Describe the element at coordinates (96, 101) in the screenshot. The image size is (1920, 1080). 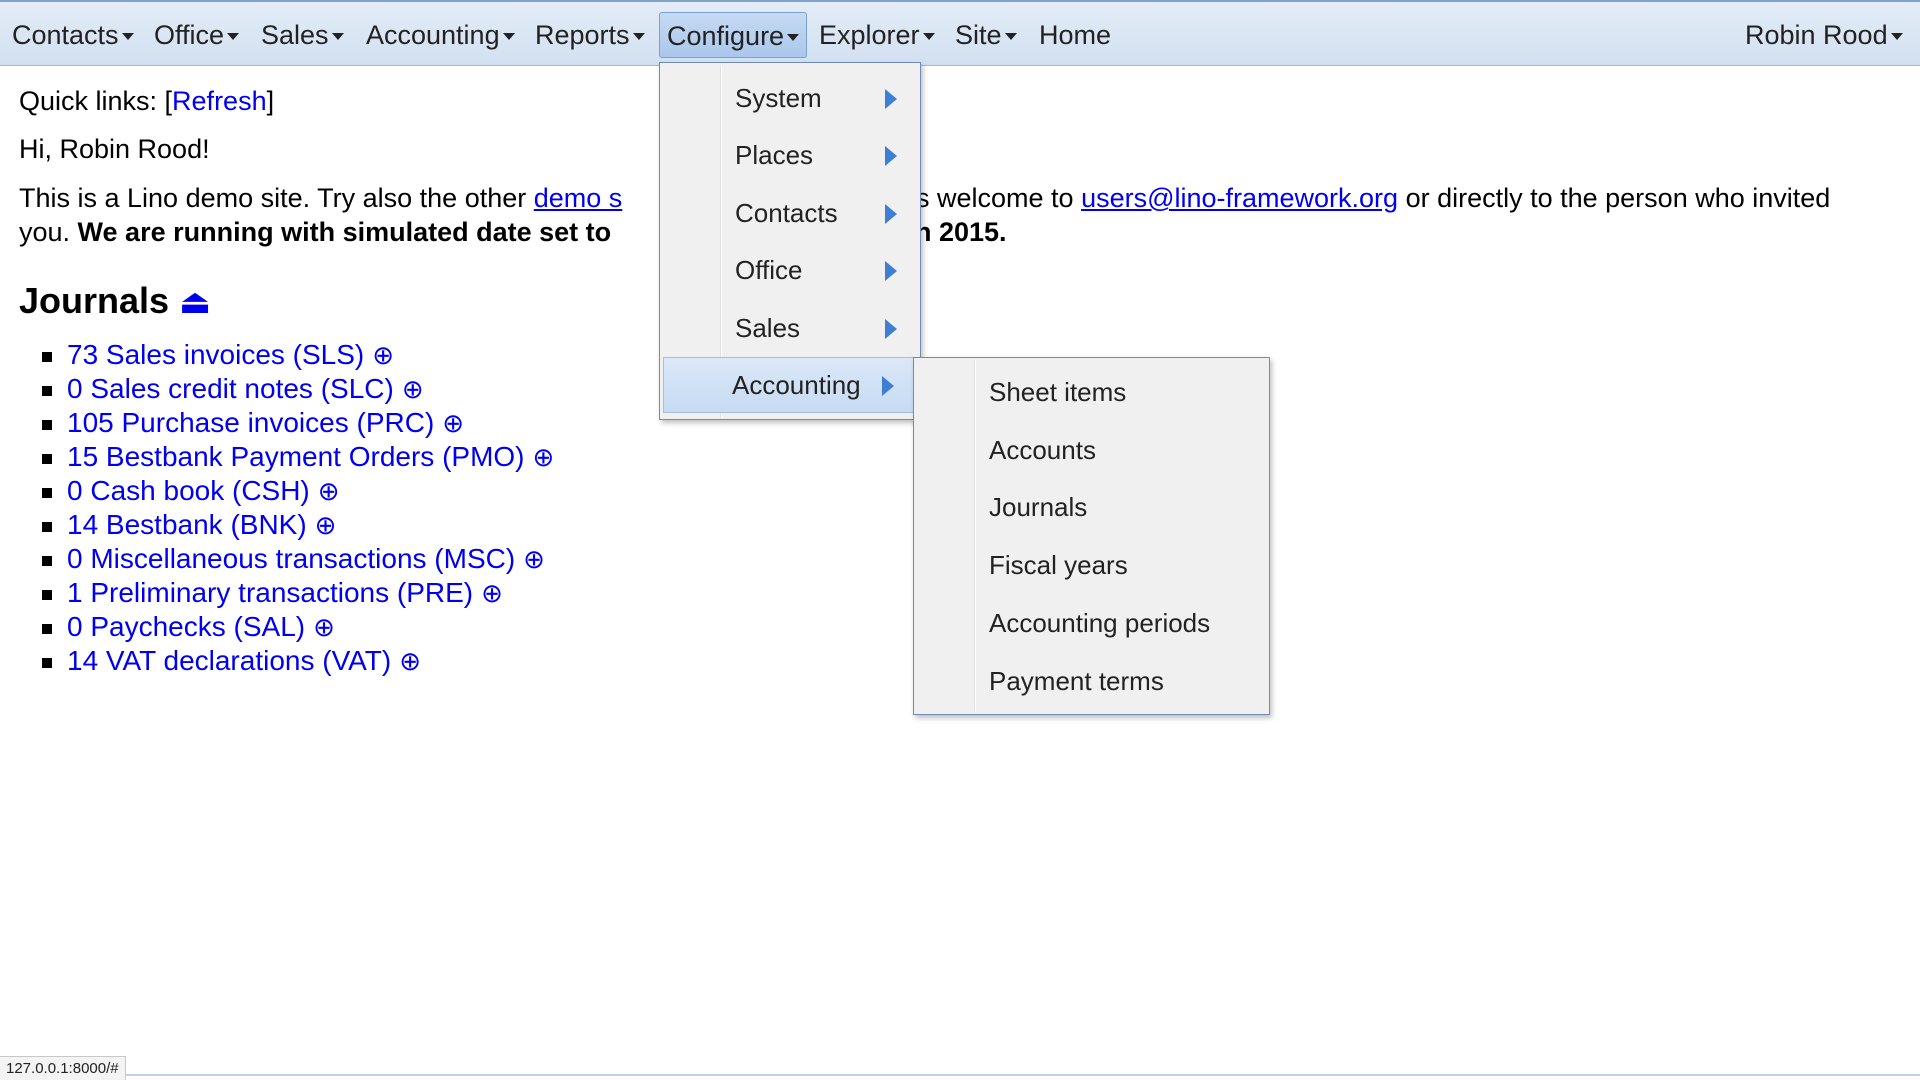
I see `quick-links-prefix: Quick links: [` at that location.